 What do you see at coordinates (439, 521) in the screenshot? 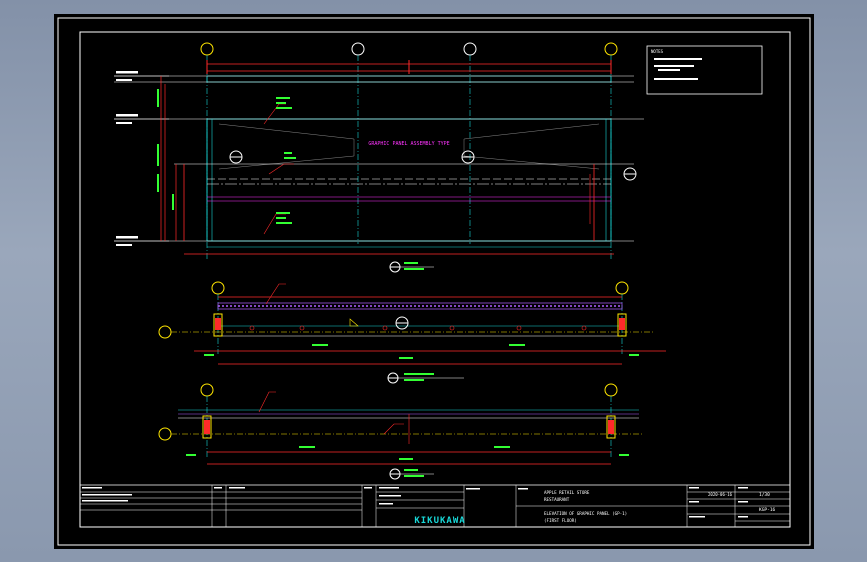
I see `company-logo: KIKUKAWA` at bounding box center [439, 521].